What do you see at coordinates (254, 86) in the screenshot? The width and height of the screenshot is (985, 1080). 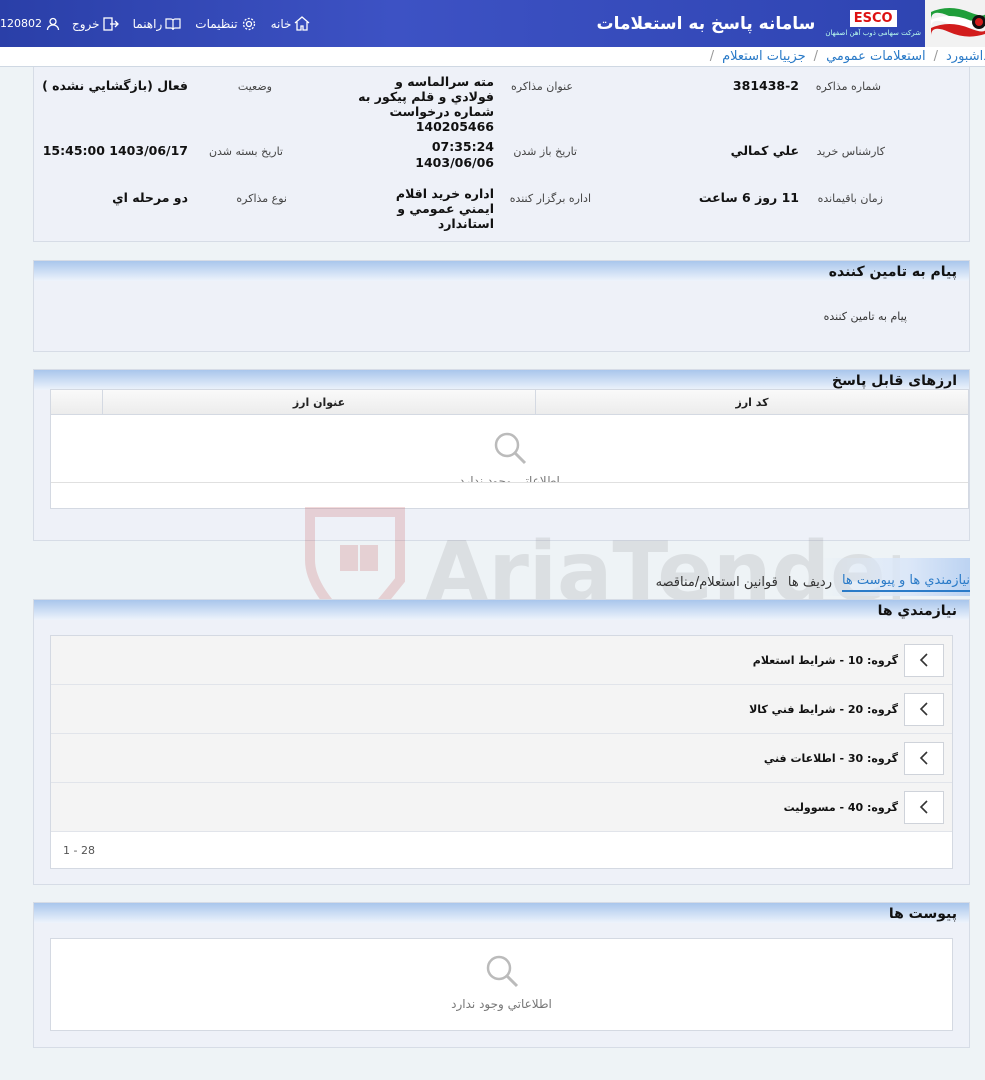 I see `status-label: وضعيت` at bounding box center [254, 86].